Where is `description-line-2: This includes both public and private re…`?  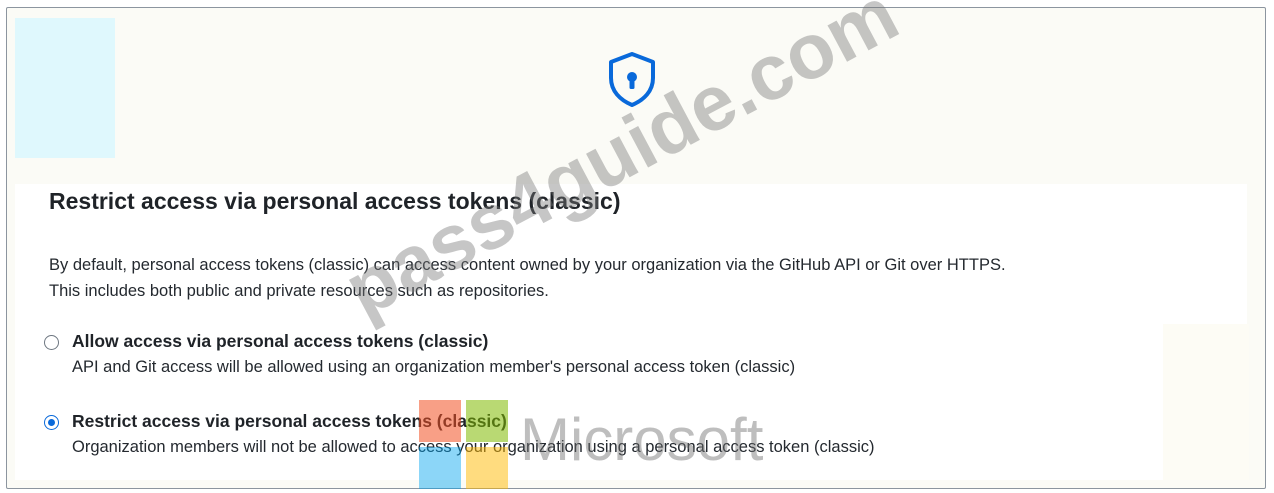 description-line-2: This includes both public and private re… is located at coordinates (299, 291).